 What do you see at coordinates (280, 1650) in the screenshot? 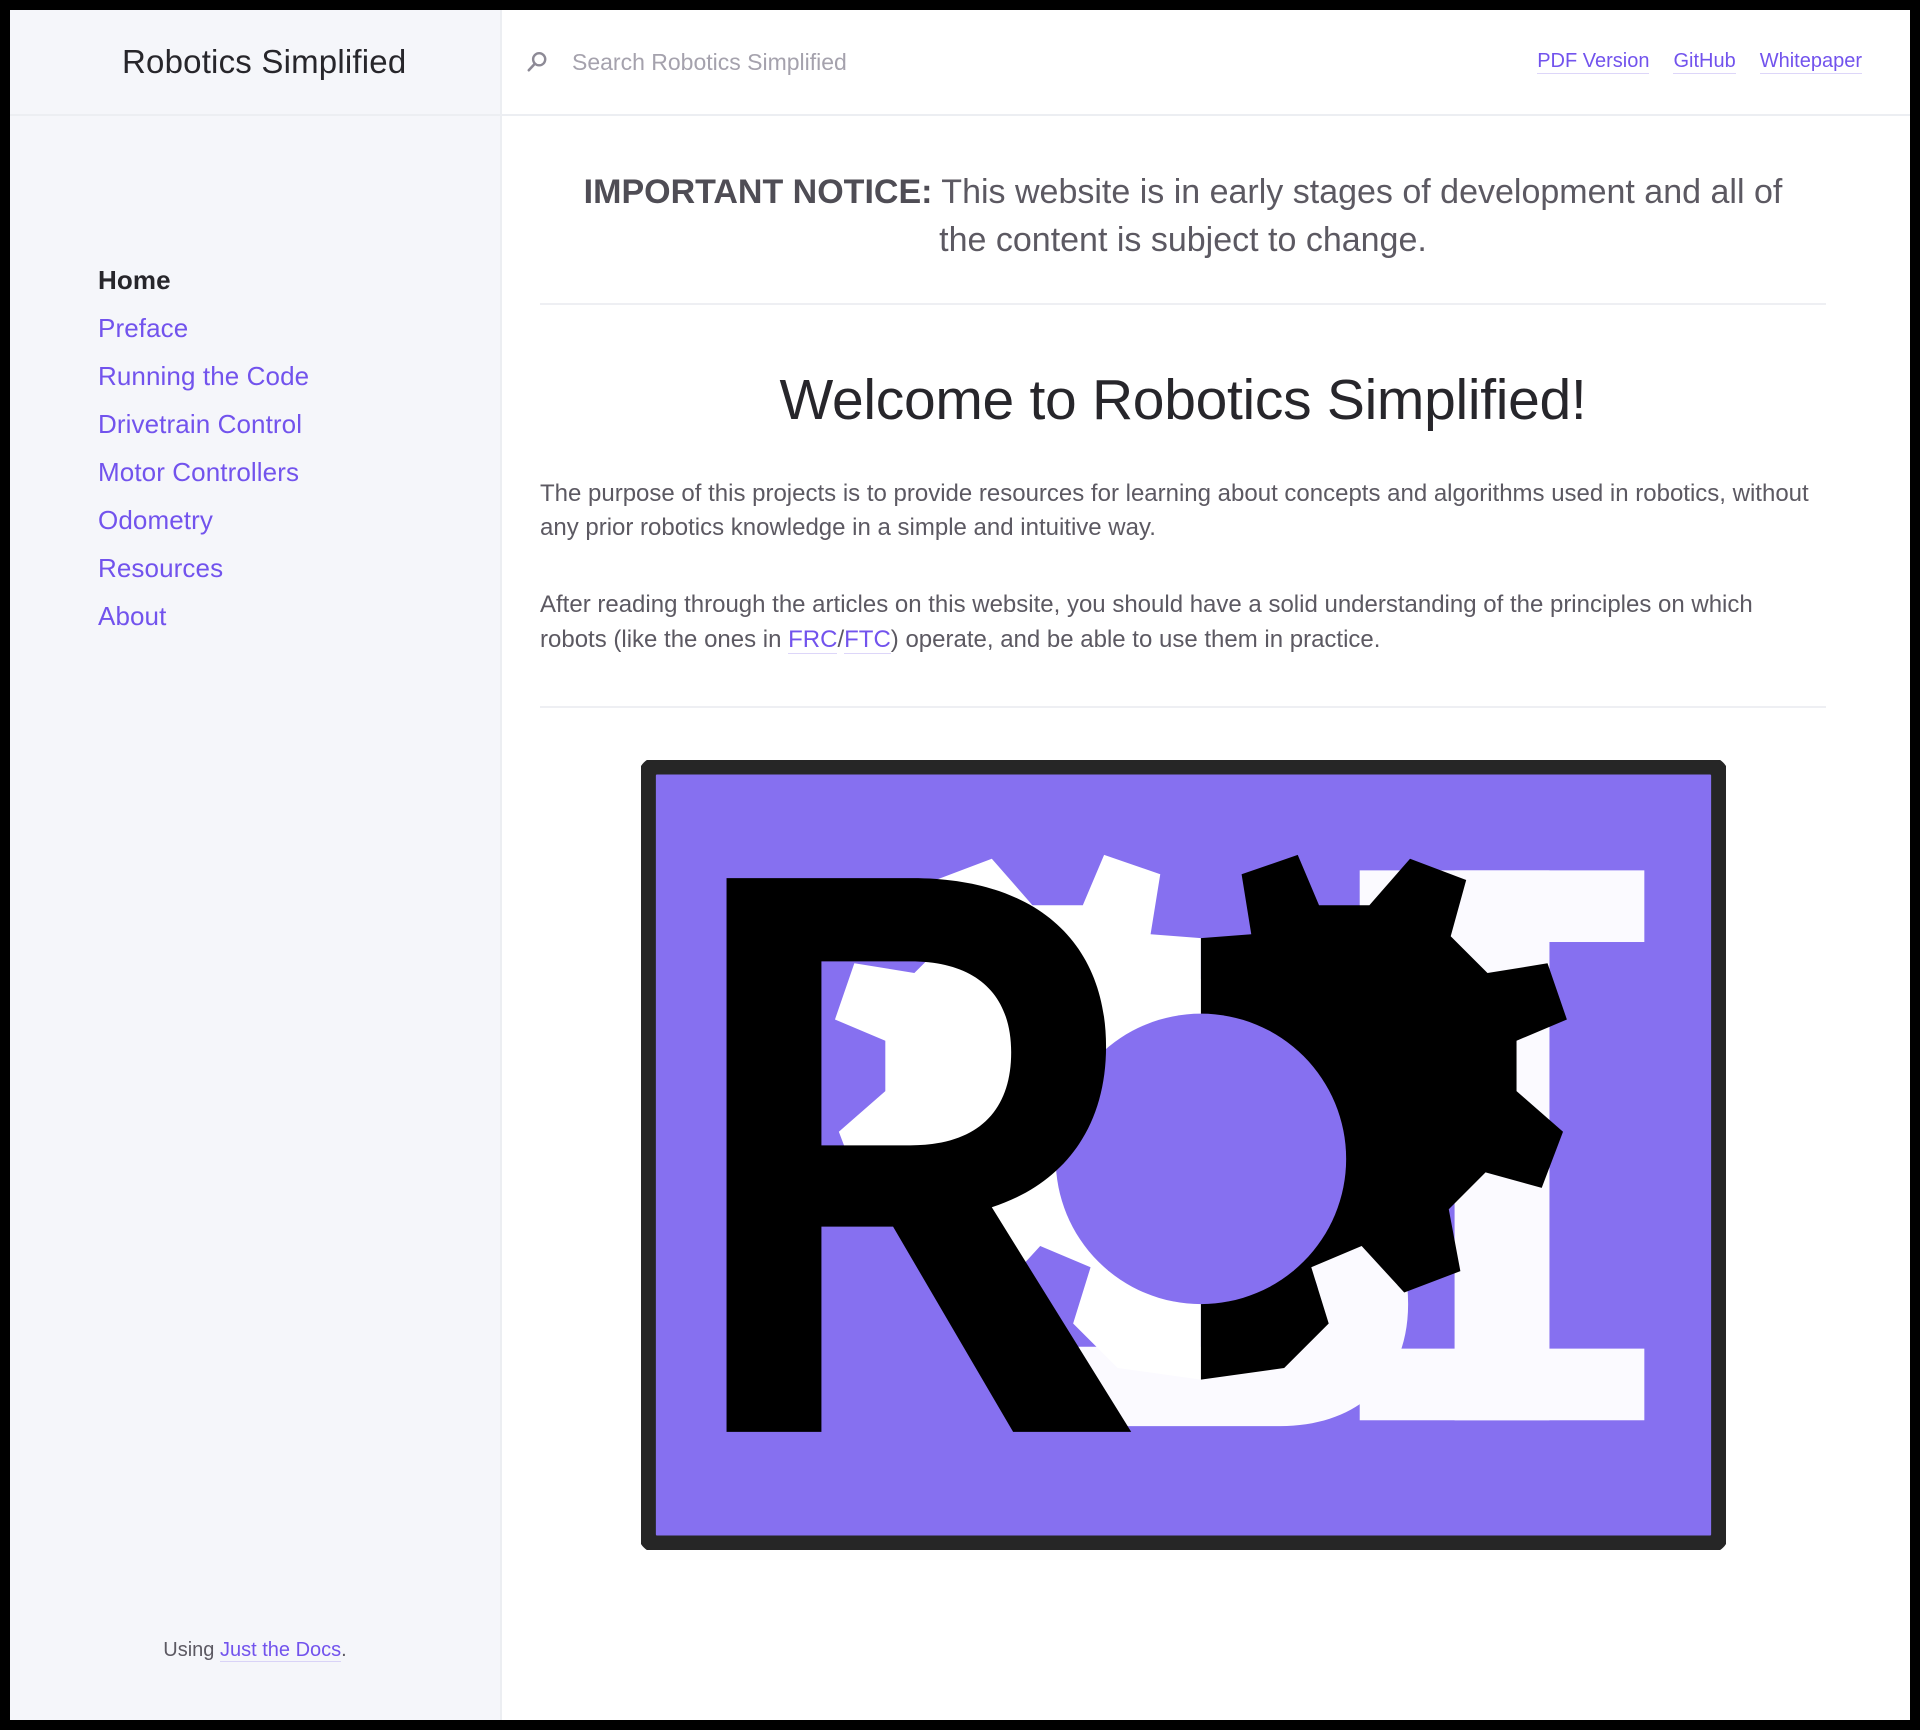
I see `just-the-docs-link: Just the Docs` at bounding box center [280, 1650].